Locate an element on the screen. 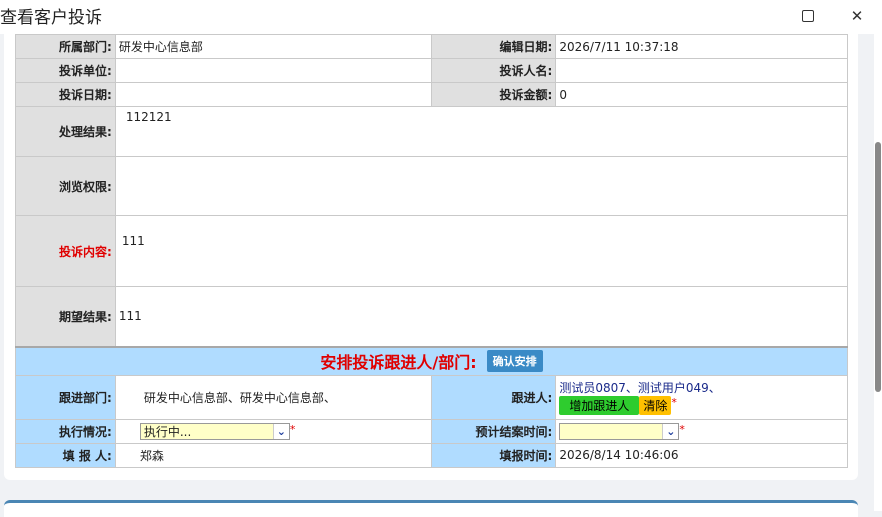 The height and width of the screenshot is (517, 882). close-time-select: ⌄ is located at coordinates (619, 431).